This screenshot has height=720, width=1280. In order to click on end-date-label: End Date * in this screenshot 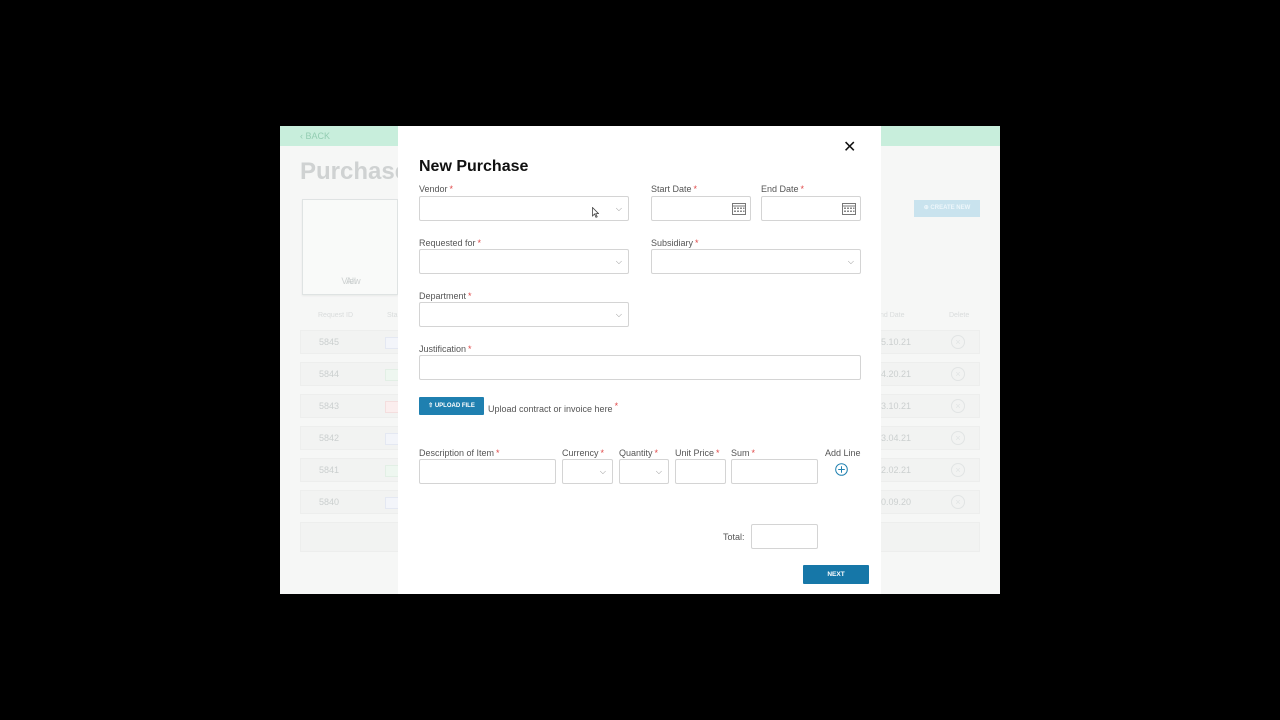, I will do `click(783, 189)`.